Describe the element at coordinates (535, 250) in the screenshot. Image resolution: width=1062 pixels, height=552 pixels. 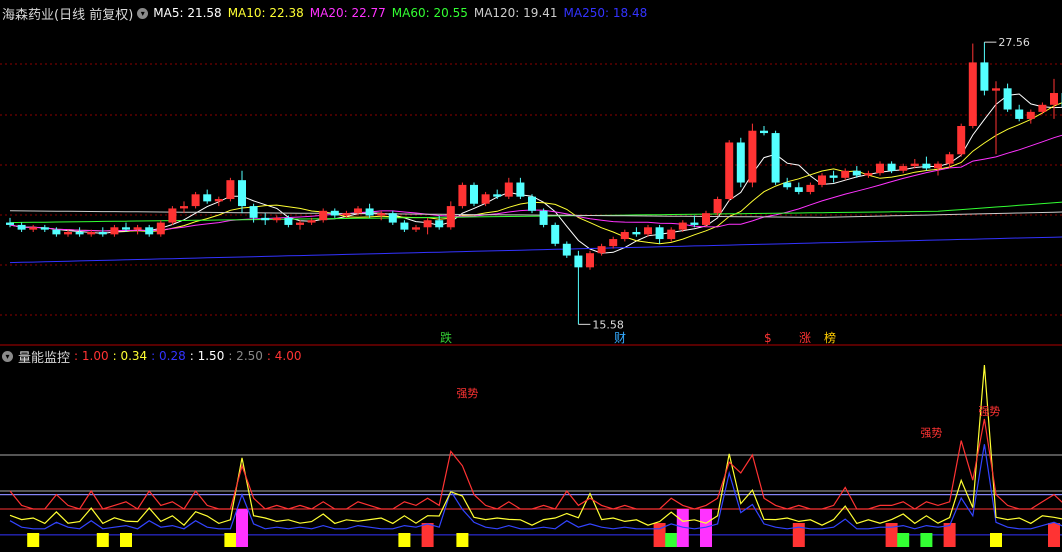
I see `ma-line-ma250` at that location.